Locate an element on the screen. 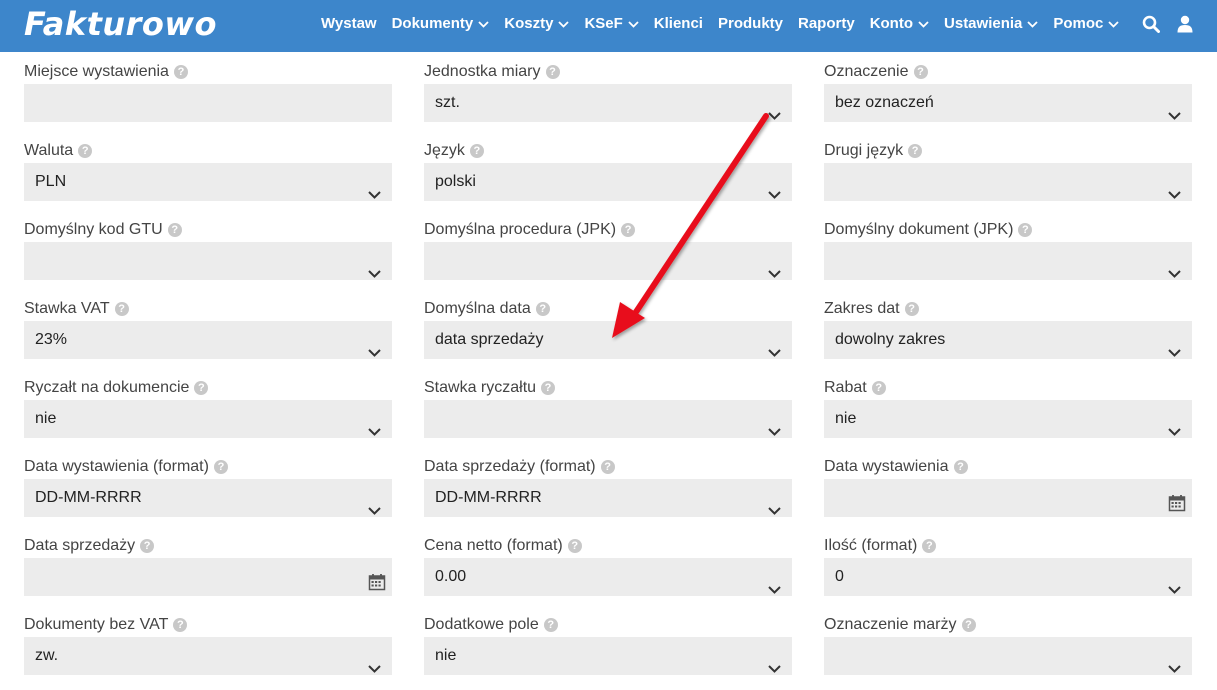  nav-item-pomoc: Pomoc is located at coordinates (1086, 24).